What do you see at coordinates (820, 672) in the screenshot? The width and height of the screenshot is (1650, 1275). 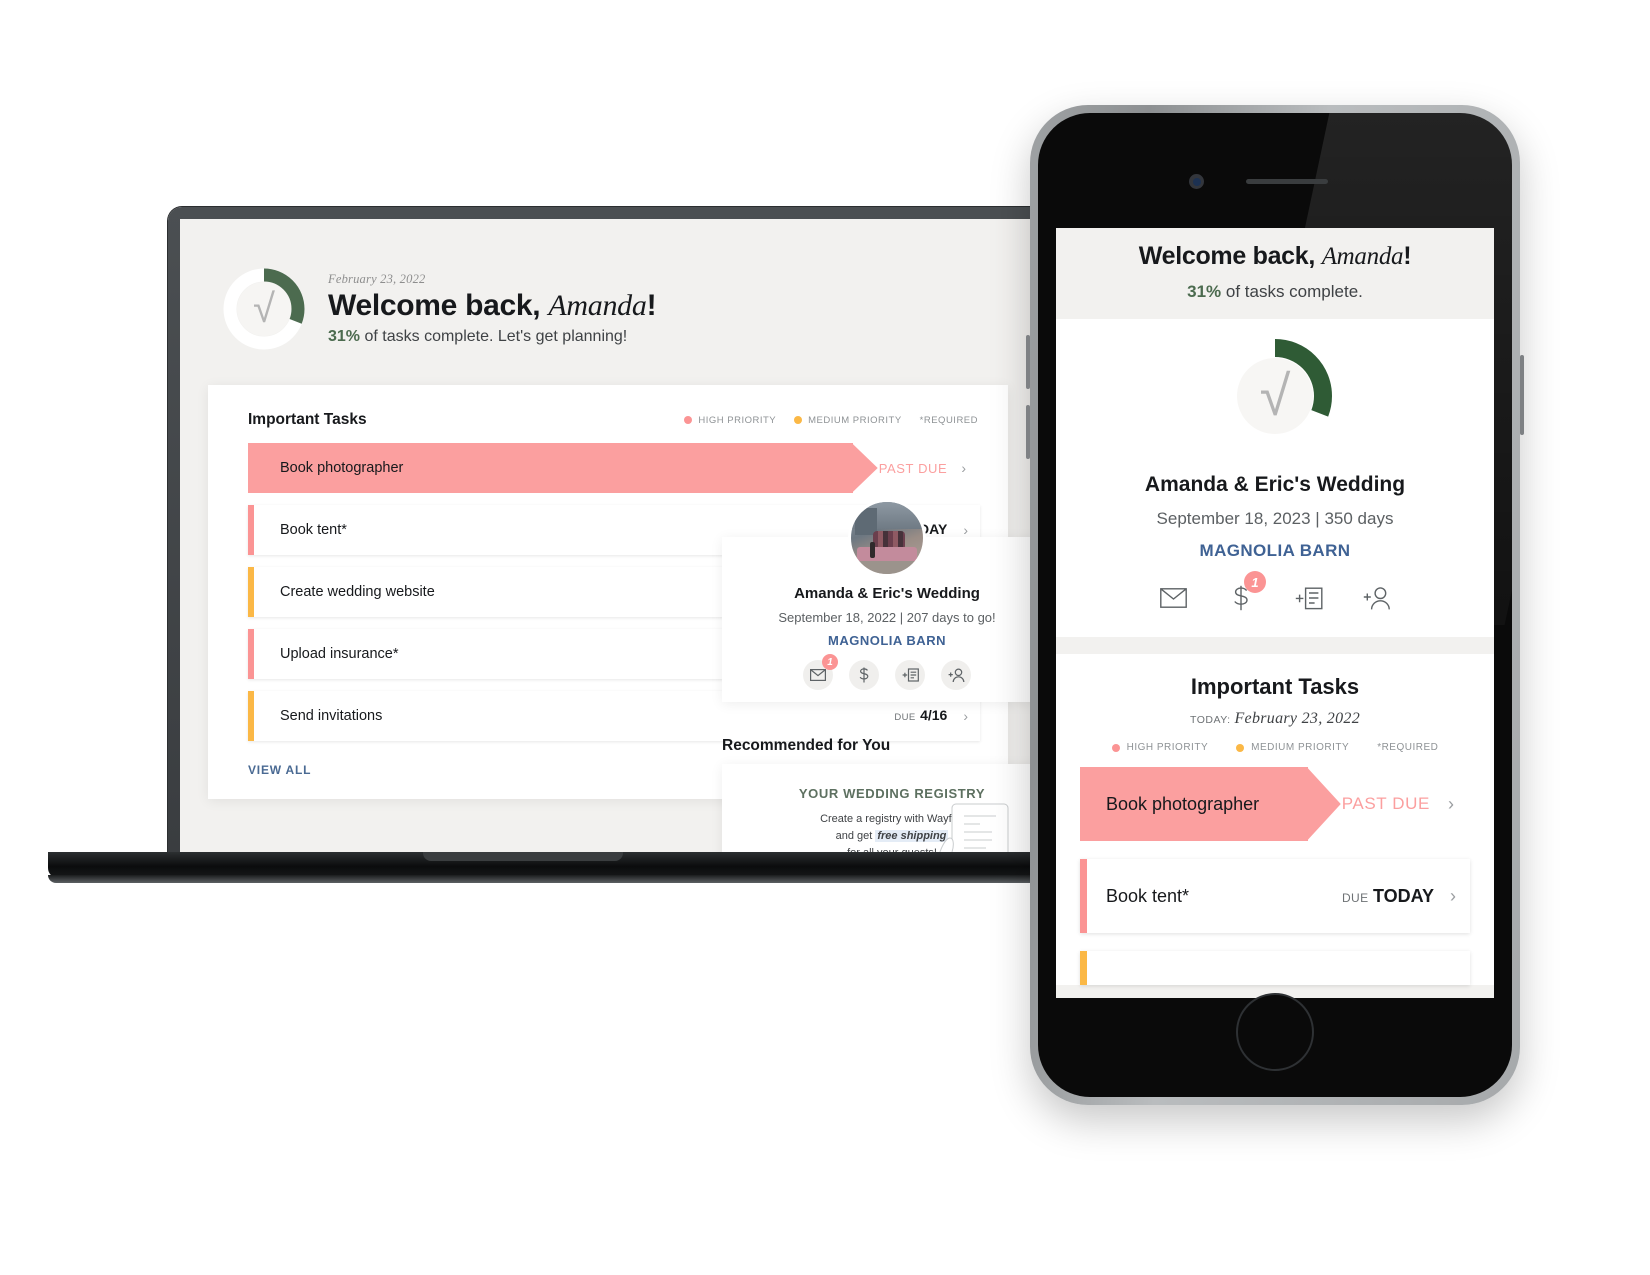 I see `envelope-icon: 1` at bounding box center [820, 672].